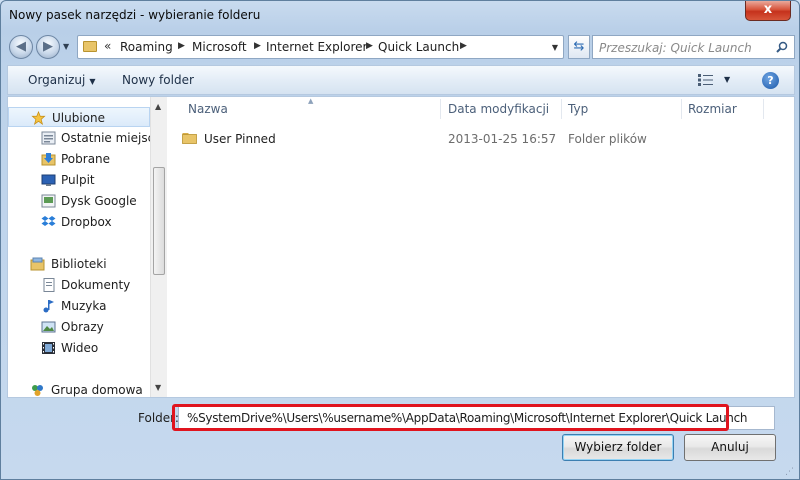  Describe the element at coordinates (86, 159) in the screenshot. I see `nav-item-label: Pobrane` at that location.